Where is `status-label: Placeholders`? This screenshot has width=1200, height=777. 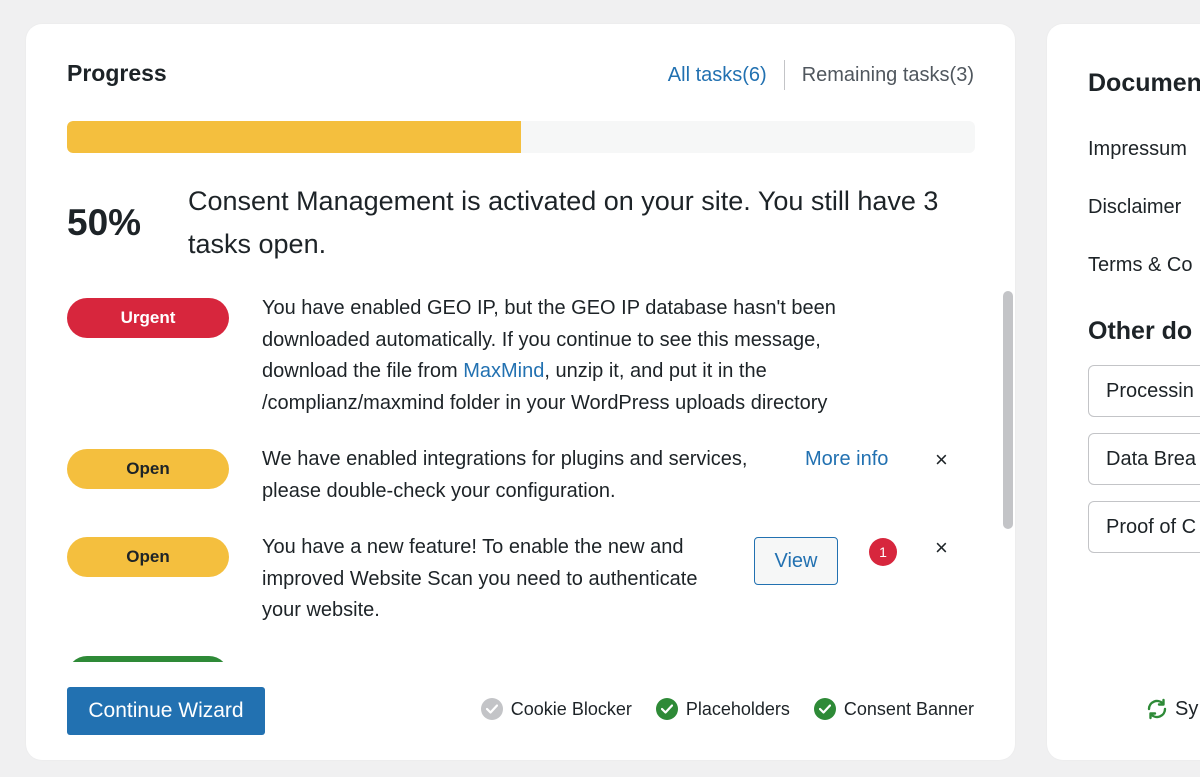 status-label: Placeholders is located at coordinates (737, 708).